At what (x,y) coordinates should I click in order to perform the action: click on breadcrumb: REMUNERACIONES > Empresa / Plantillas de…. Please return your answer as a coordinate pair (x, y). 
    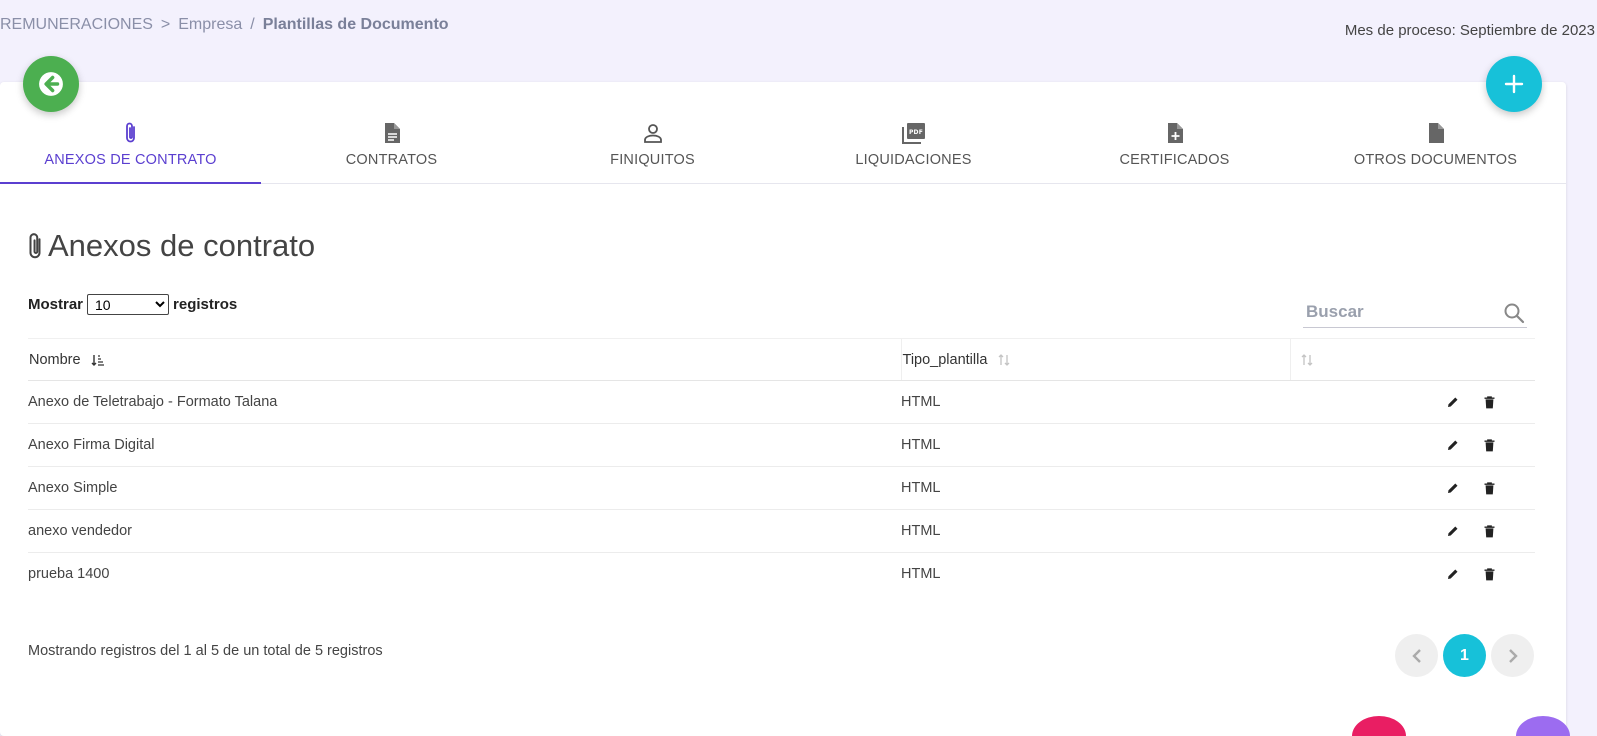
    Looking at the image, I should click on (224, 25).